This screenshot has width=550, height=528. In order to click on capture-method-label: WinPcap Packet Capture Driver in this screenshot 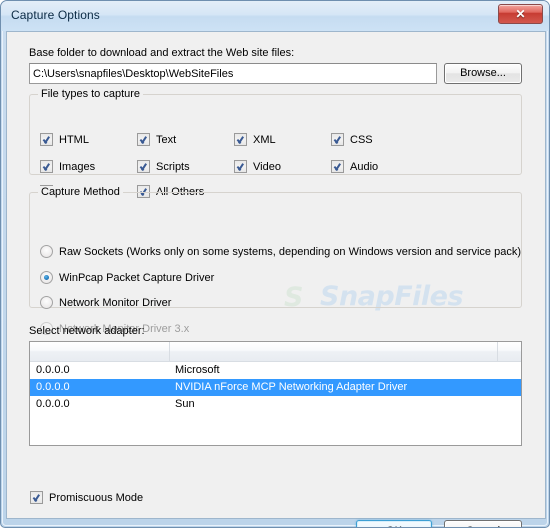, I will do `click(137, 277)`.